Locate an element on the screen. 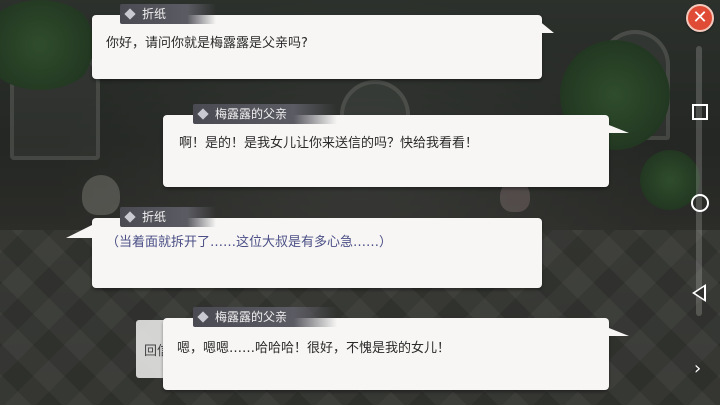 Image resolution: width=720 pixels, height=405 pixels. dialogue-text: （当着面就拆开了……这位大叔是有多心急……） is located at coordinates (249, 242).